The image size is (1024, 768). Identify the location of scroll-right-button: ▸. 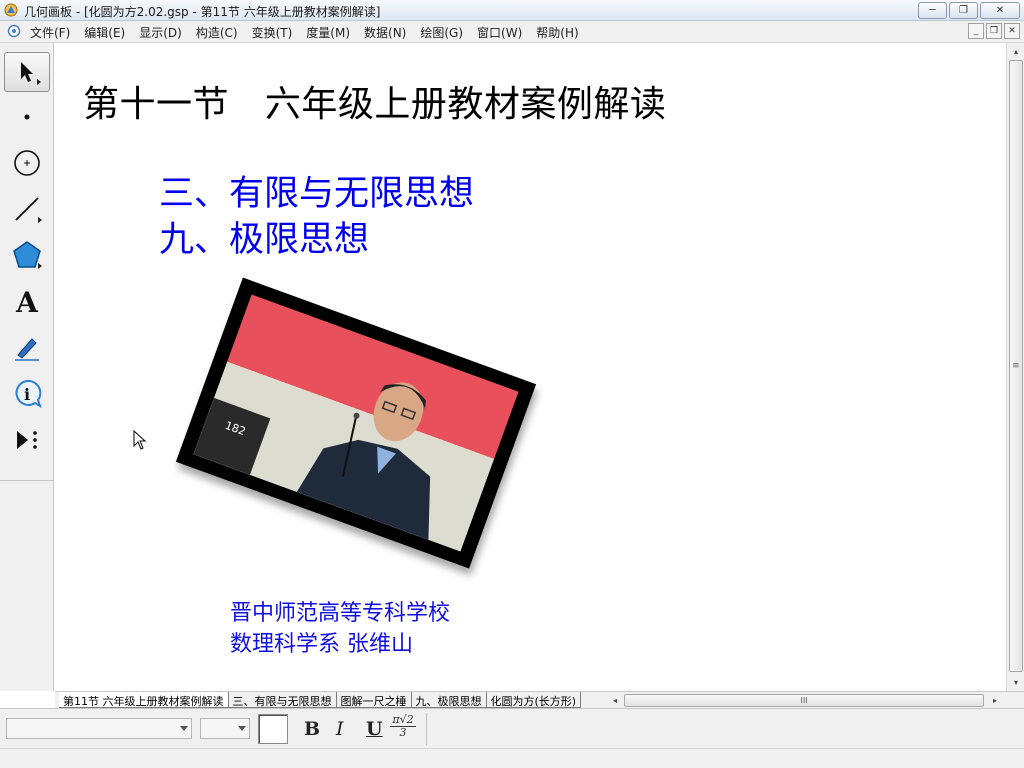
(995, 700).